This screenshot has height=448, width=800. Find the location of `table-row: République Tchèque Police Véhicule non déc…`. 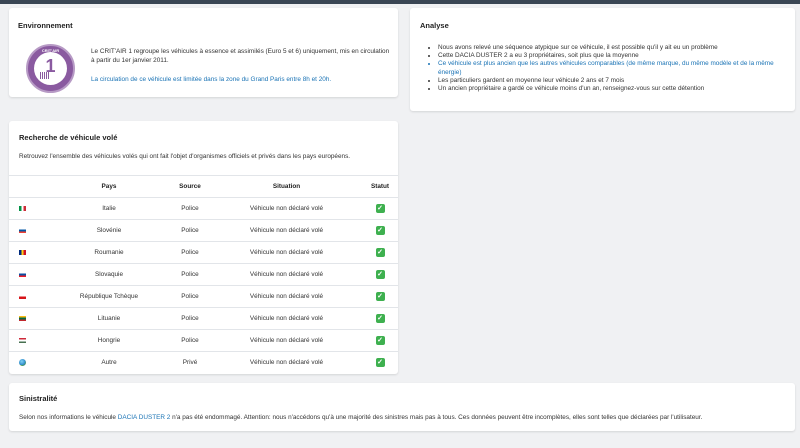

table-row: République Tchèque Police Véhicule non déc… is located at coordinates (203, 296).